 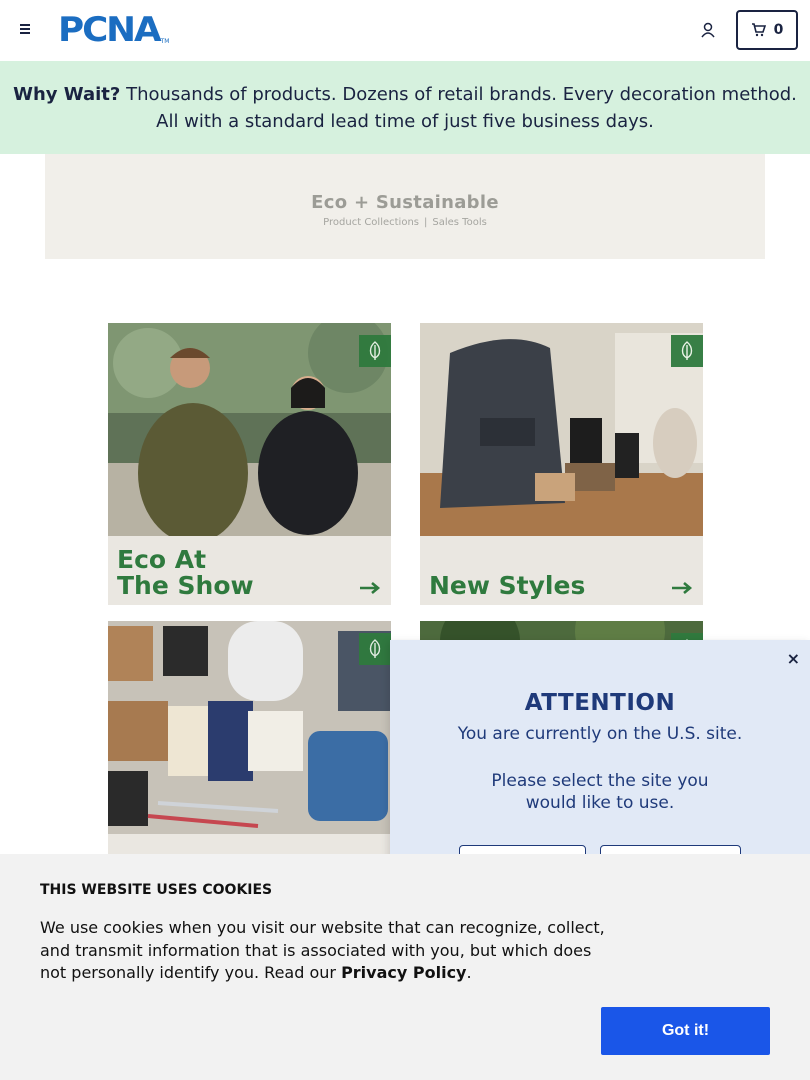 I want to click on promo-lead: Why Wait?, so click(x=67, y=94).